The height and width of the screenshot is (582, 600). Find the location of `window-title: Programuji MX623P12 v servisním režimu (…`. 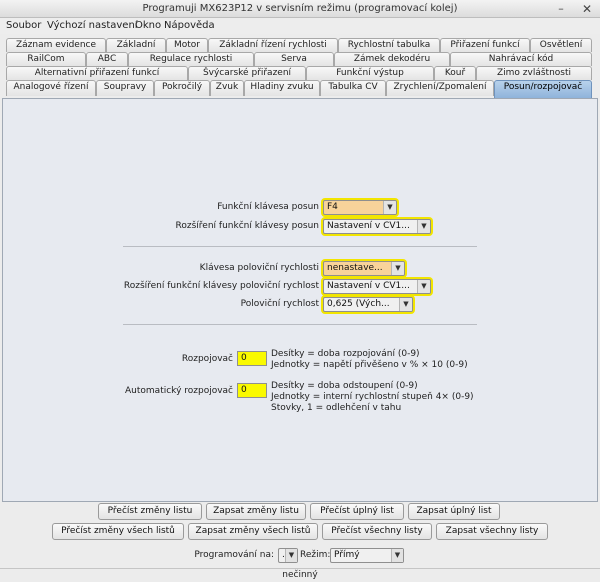

window-title: Programuji MX623P12 v servisním režimu (… is located at coordinates (300, 8).